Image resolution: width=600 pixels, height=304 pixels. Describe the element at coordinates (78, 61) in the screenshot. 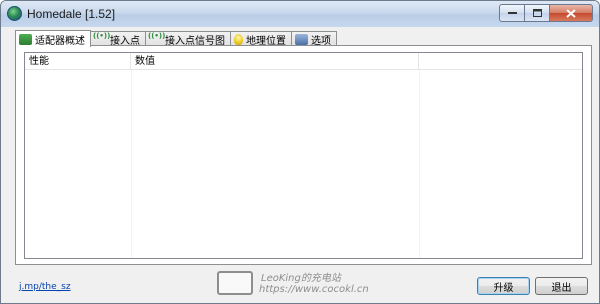

I see `column-header-property: 性能` at that location.